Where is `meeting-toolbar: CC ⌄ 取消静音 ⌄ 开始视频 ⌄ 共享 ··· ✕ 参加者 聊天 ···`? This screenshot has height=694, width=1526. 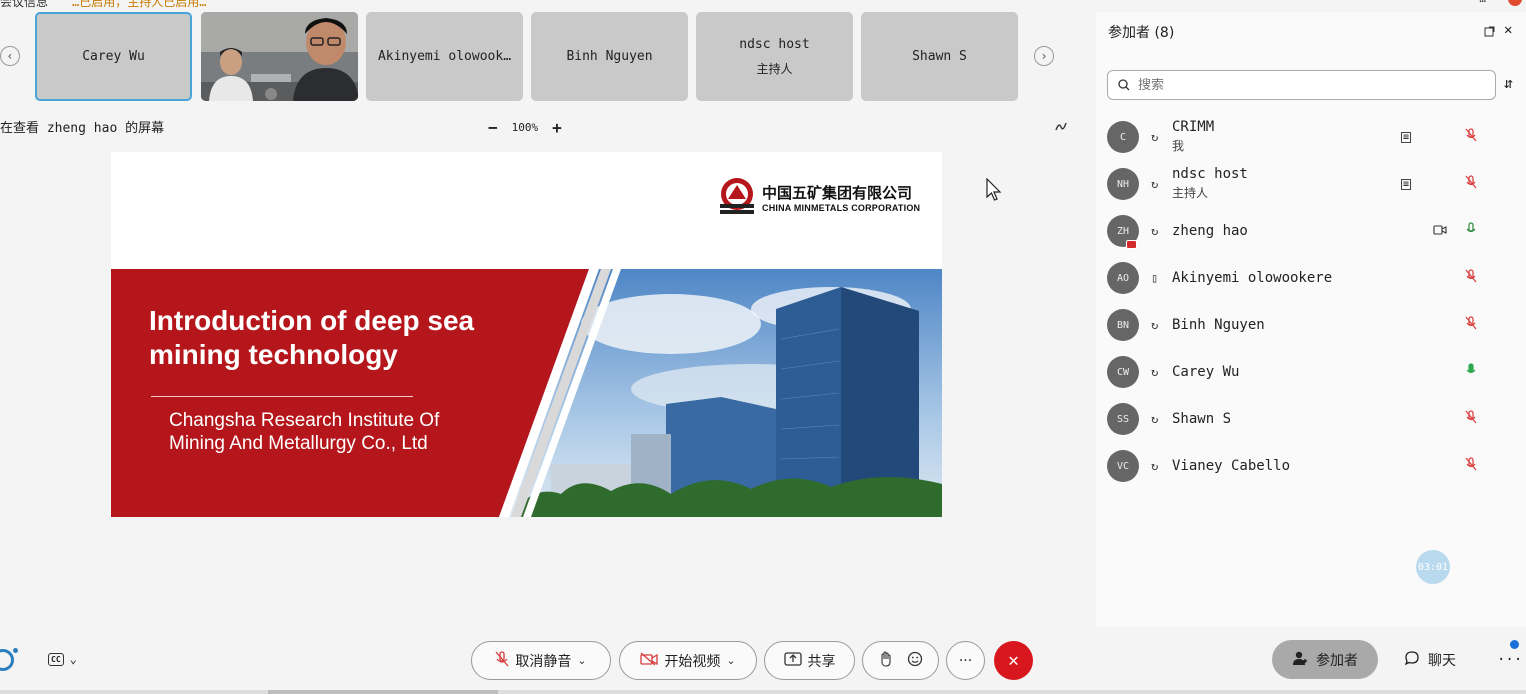
meeting-toolbar: CC ⌄ 取消静音 ⌄ 开始视频 ⌄ 共享 ··· ✕ 参加者 聊天 ··· is located at coordinates (763, 662).